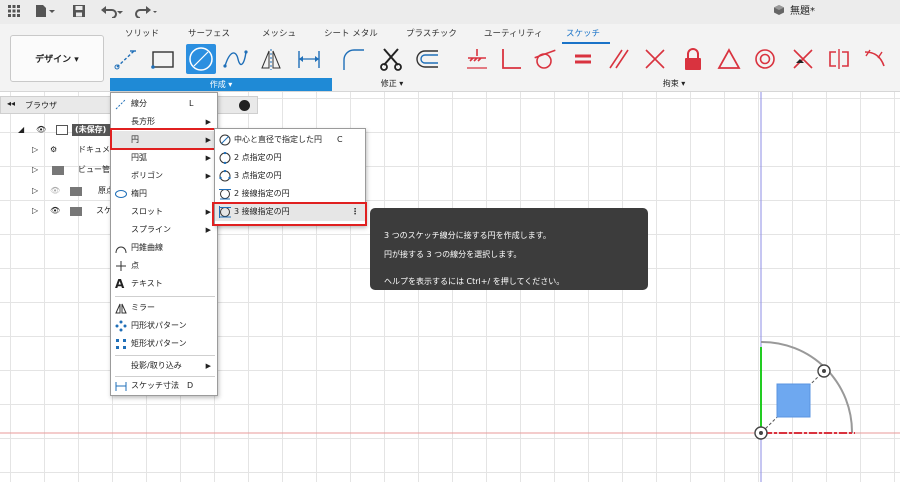 The height and width of the screenshot is (482, 900). Describe the element at coordinates (164, 194) in the screenshot. I see `menu-item-ellipse: 楕円` at that location.